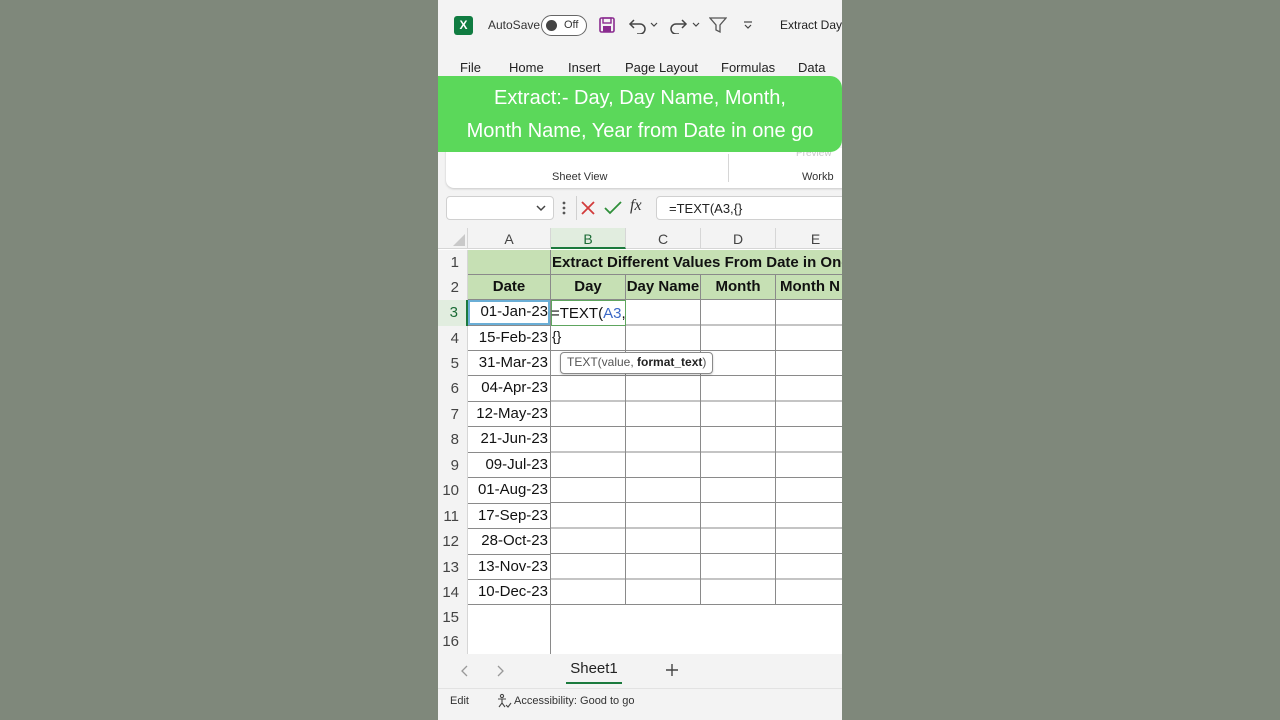 The height and width of the screenshot is (720, 1280). I want to click on cell-editor-text: =TEXT(A3,, so click(588, 314).